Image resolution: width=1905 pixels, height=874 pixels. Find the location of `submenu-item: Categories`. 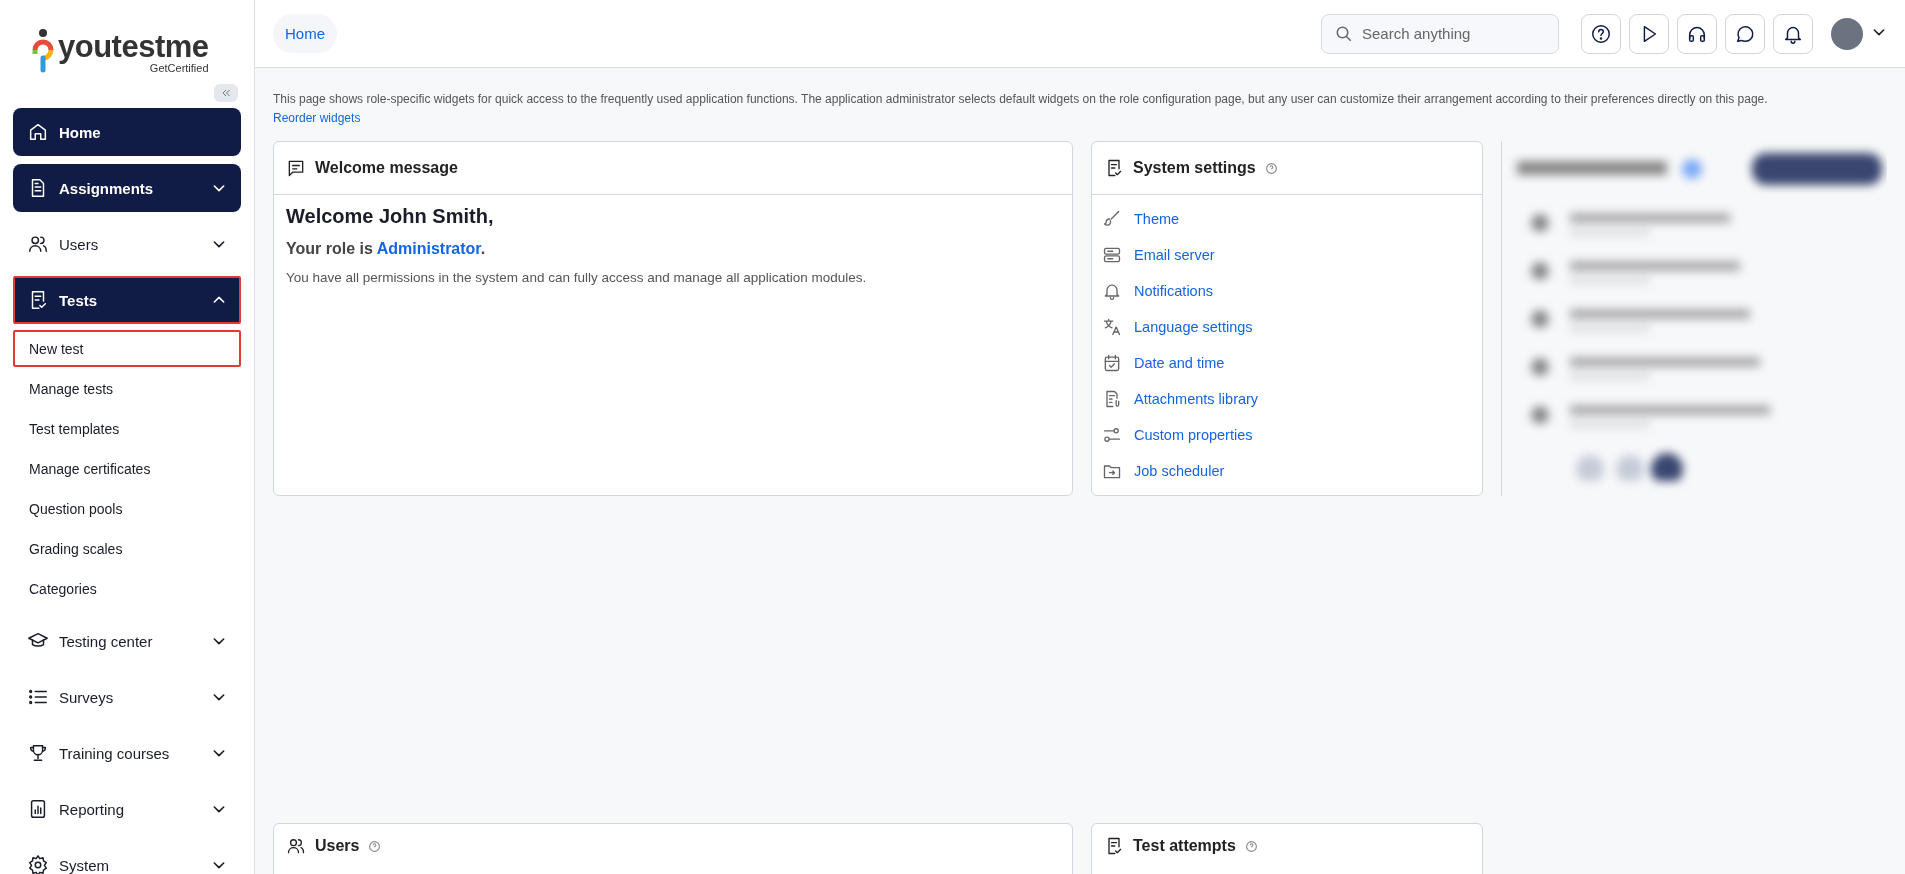

submenu-item: Categories is located at coordinates (127, 588).